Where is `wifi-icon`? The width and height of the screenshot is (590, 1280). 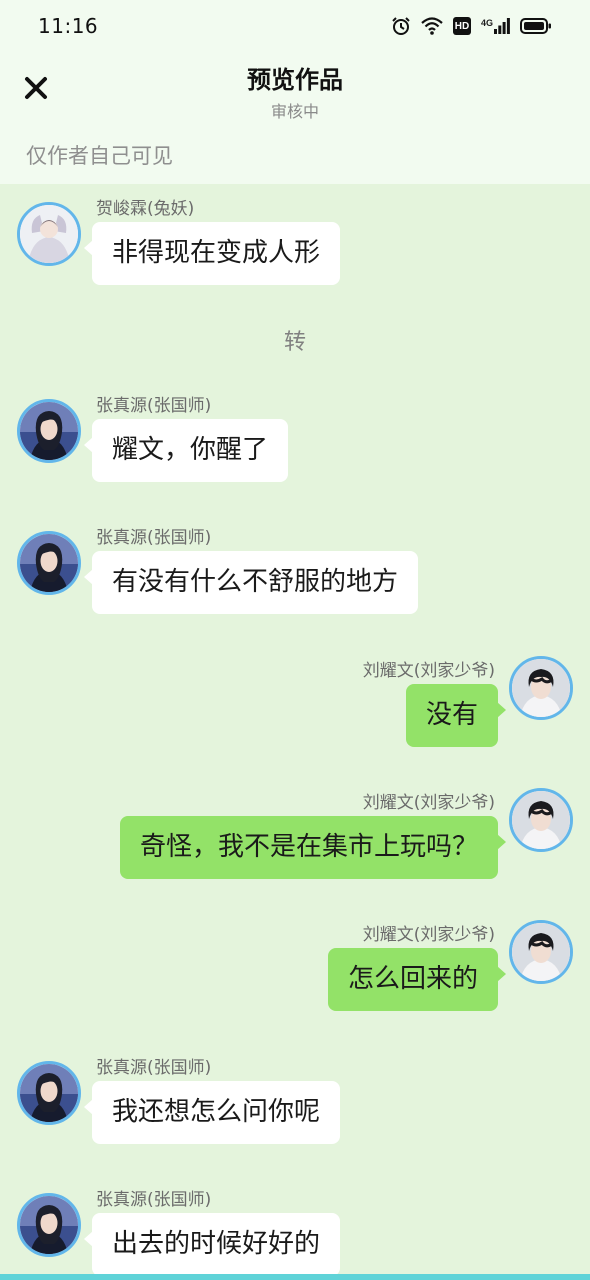
wifi-icon is located at coordinates (432, 26).